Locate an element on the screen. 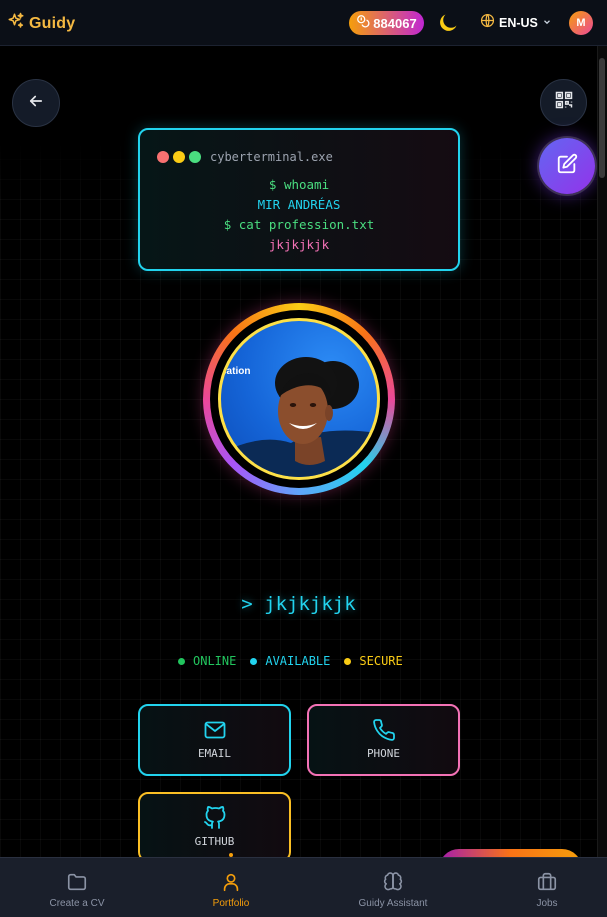 This screenshot has height=917, width=607. moon-icon is located at coordinates (448, 23).